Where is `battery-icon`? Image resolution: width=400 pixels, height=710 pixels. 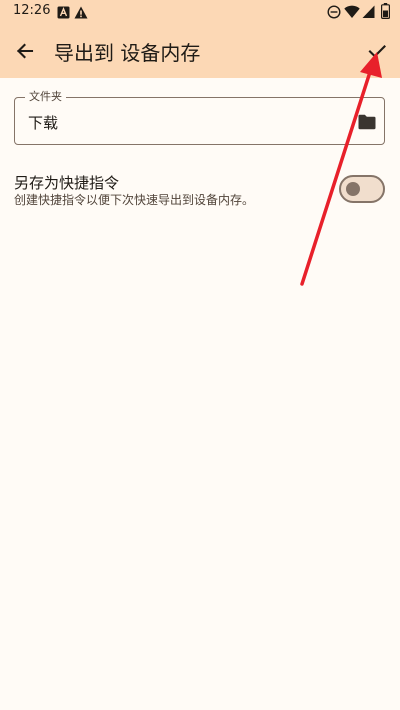
battery-icon is located at coordinates (386, 13).